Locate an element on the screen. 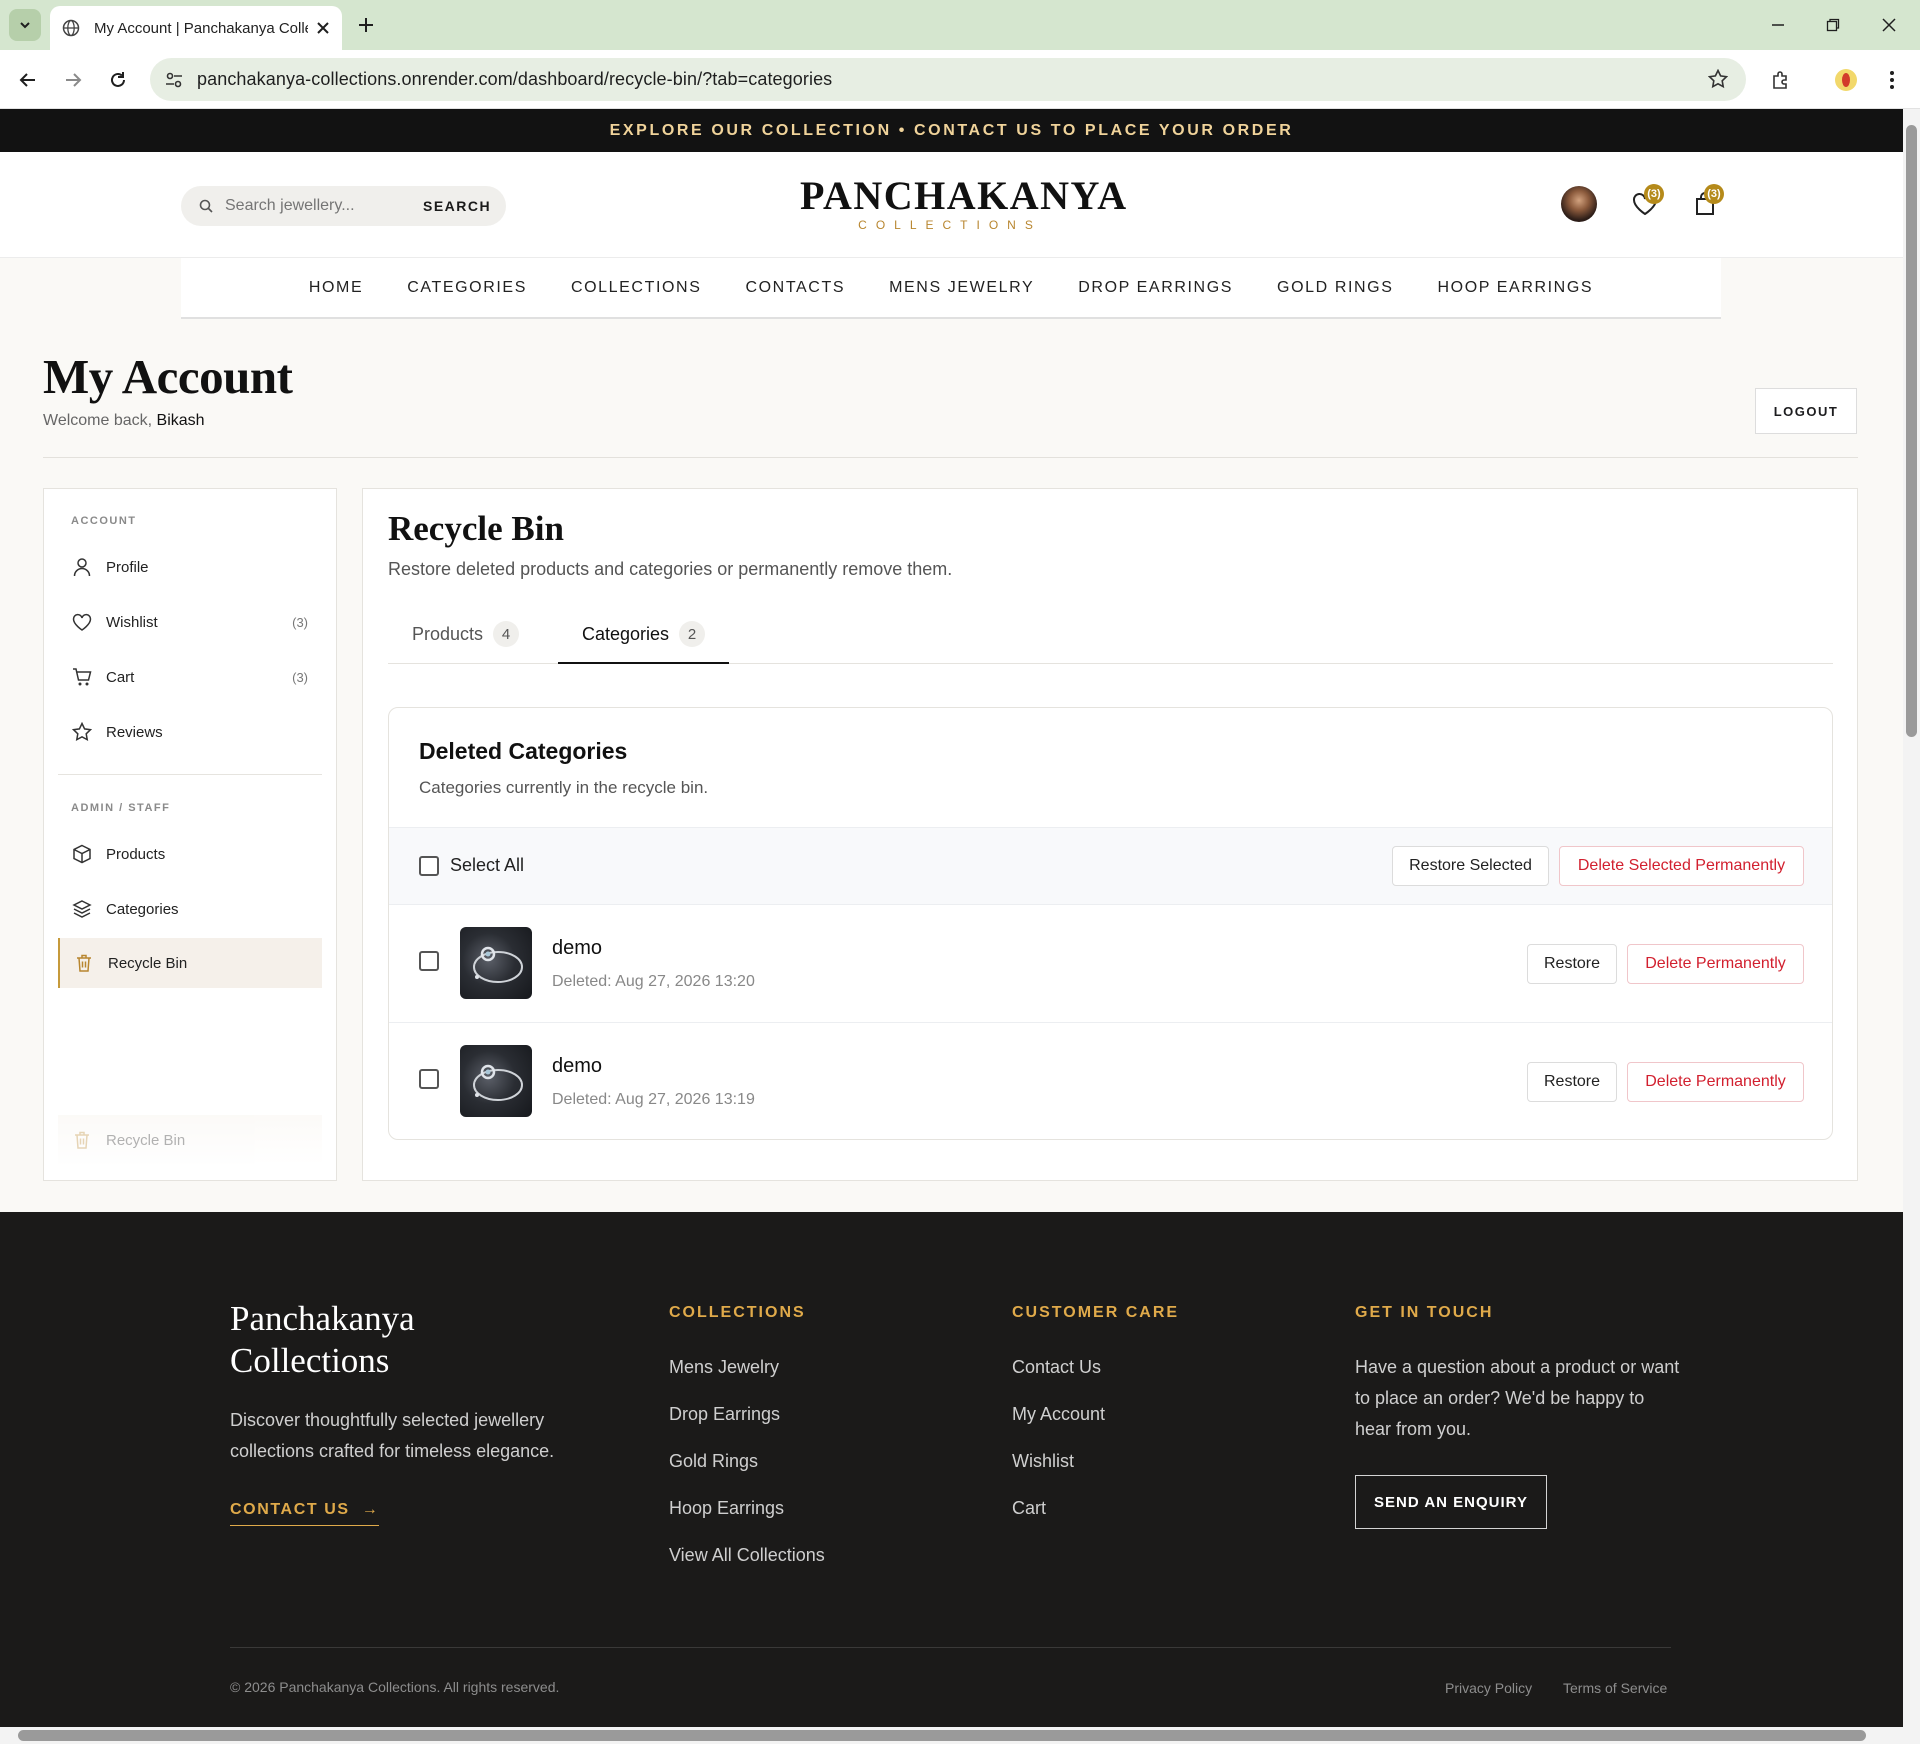 This screenshot has height=1744, width=1920. profile-button is located at coordinates (1846, 80).